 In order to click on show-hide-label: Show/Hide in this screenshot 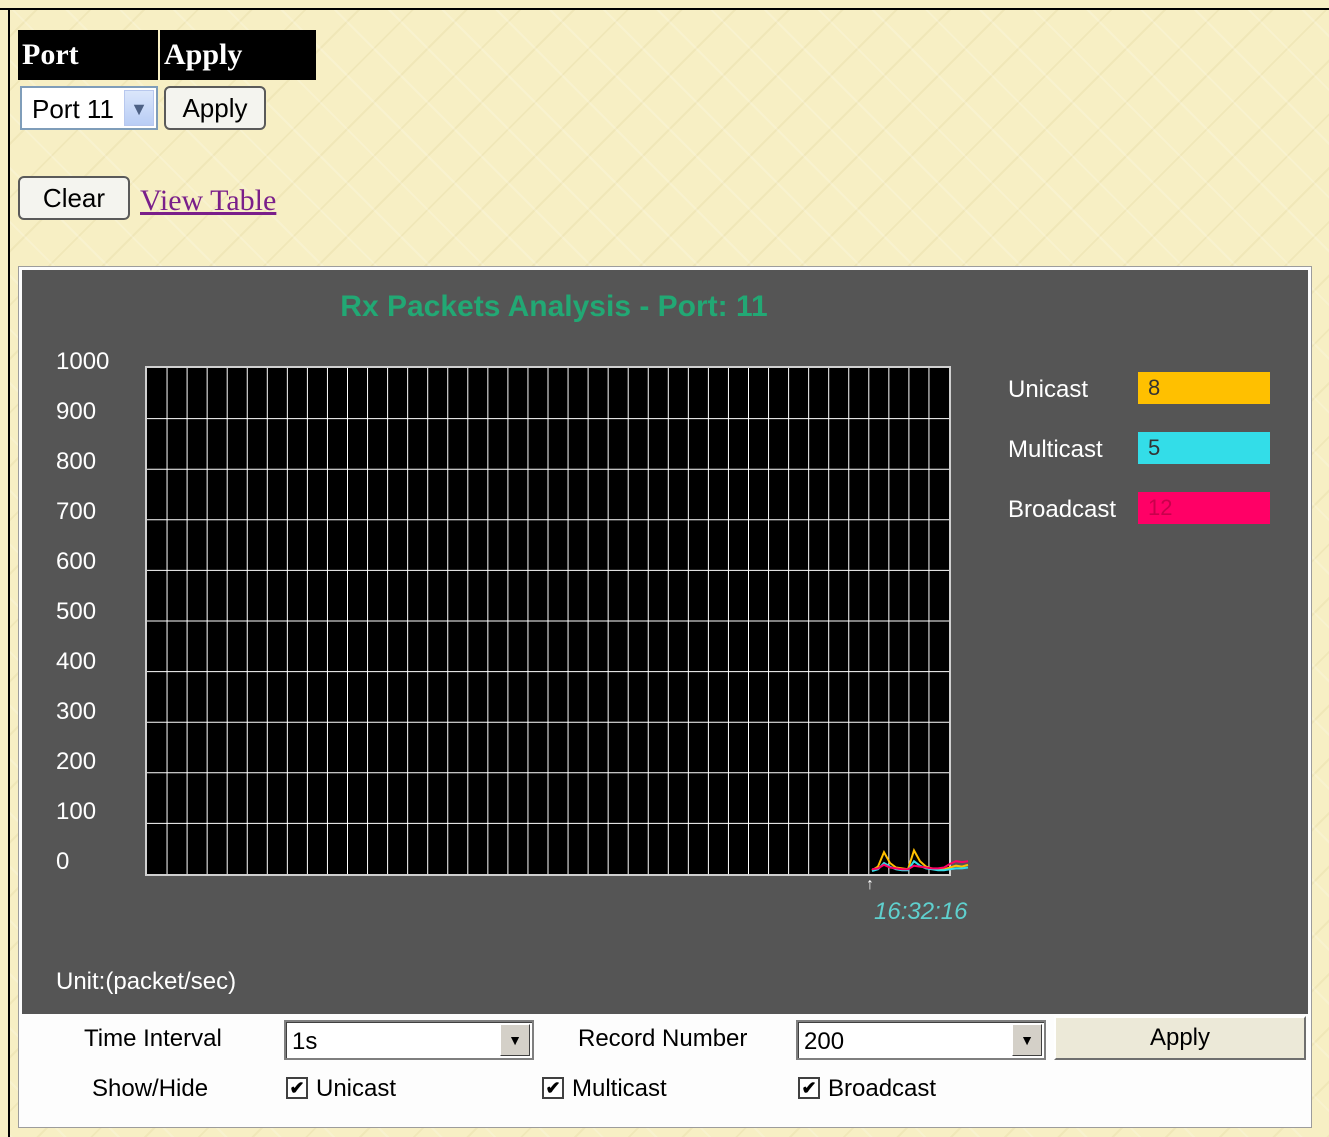, I will do `click(150, 1088)`.